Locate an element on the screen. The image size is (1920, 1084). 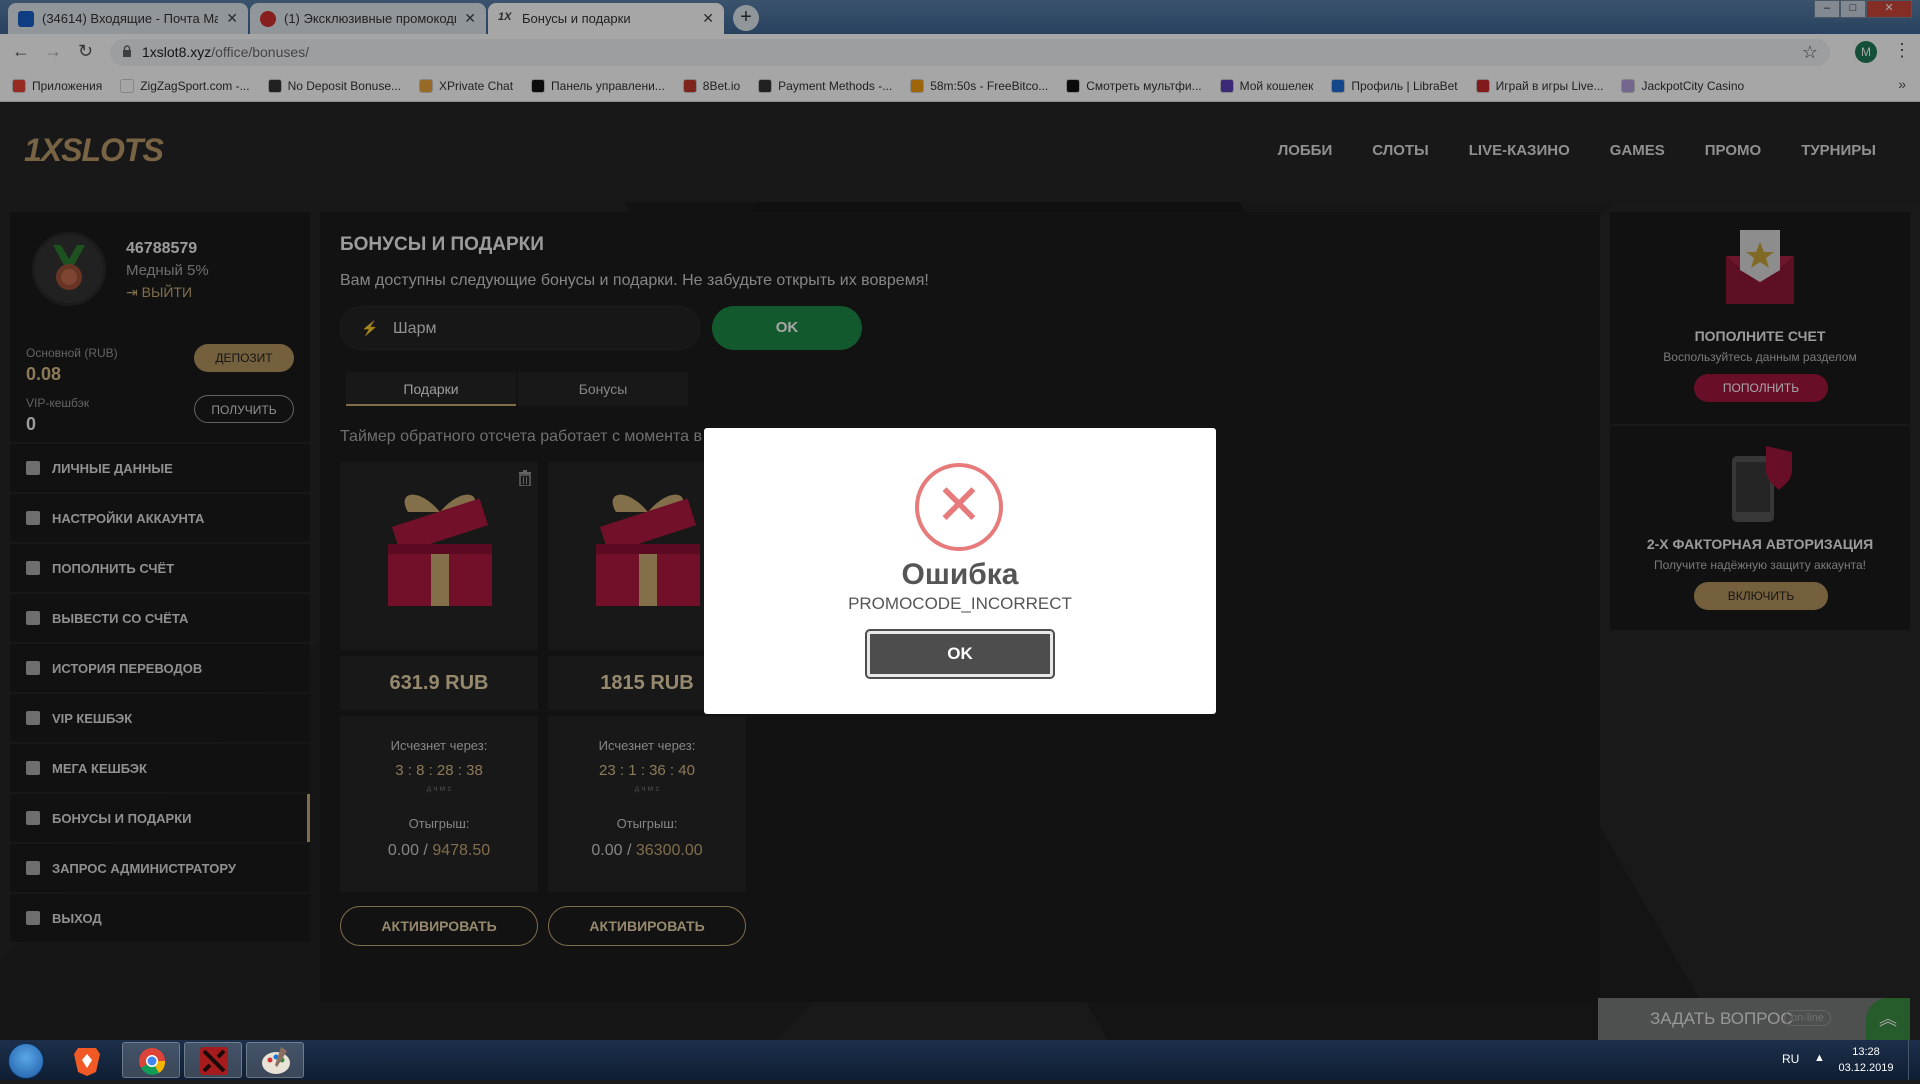
dialog-ok-button: OK is located at coordinates (960, 654).